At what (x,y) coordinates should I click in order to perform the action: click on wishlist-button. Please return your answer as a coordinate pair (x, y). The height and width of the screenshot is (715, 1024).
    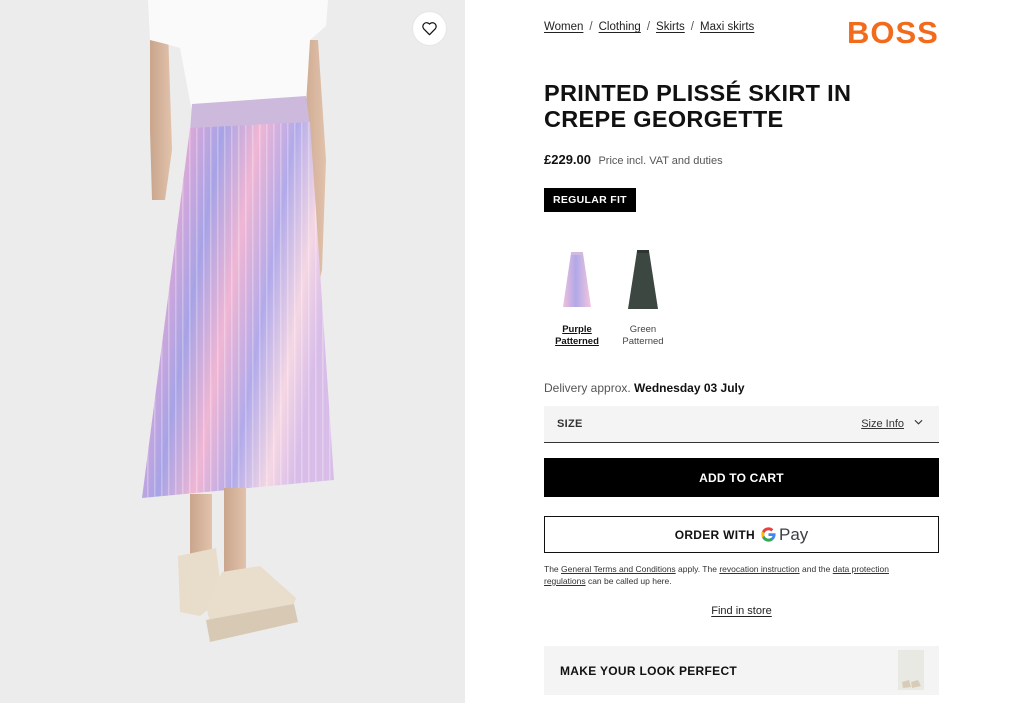
    Looking at the image, I should click on (429, 28).